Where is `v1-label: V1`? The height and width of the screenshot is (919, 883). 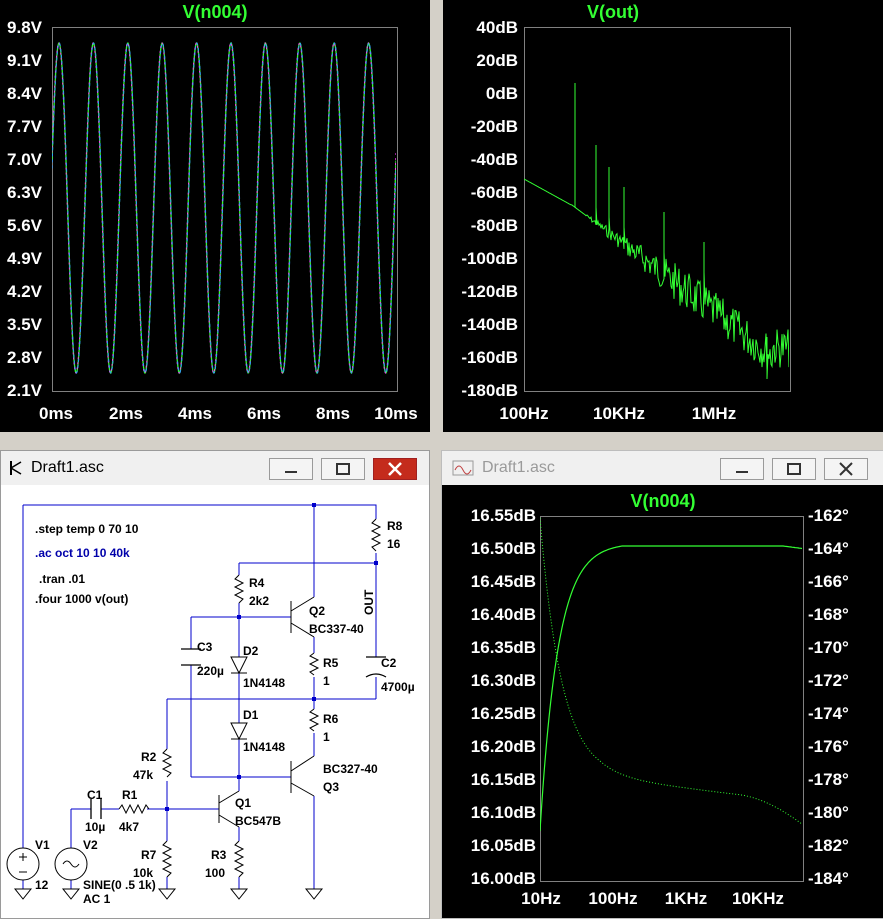 v1-label: V1 is located at coordinates (42, 845).